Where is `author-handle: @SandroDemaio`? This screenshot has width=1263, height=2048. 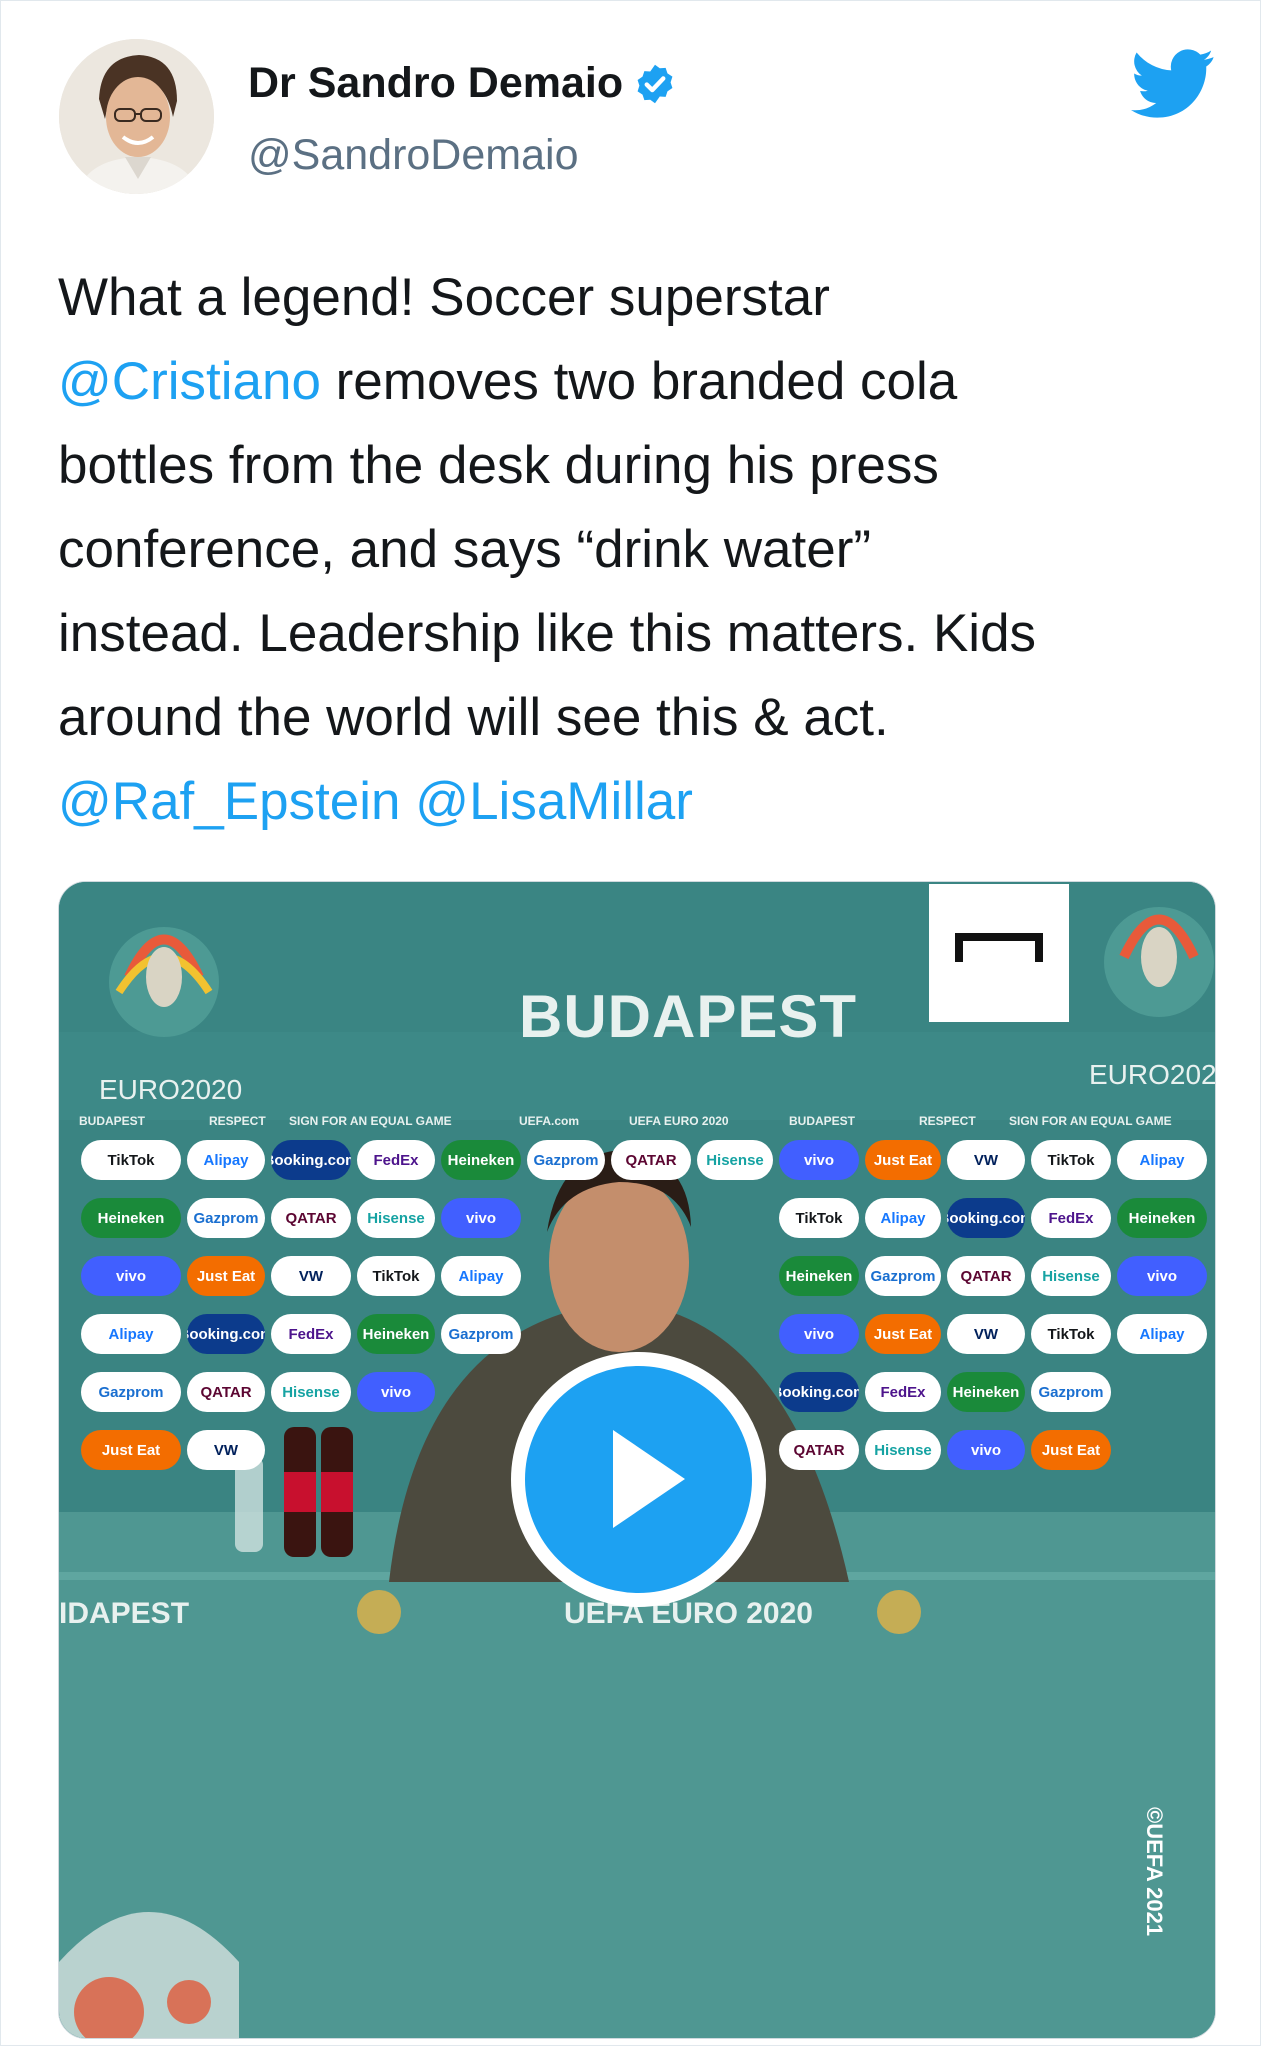
author-handle: @SandroDemaio is located at coordinates (413, 155).